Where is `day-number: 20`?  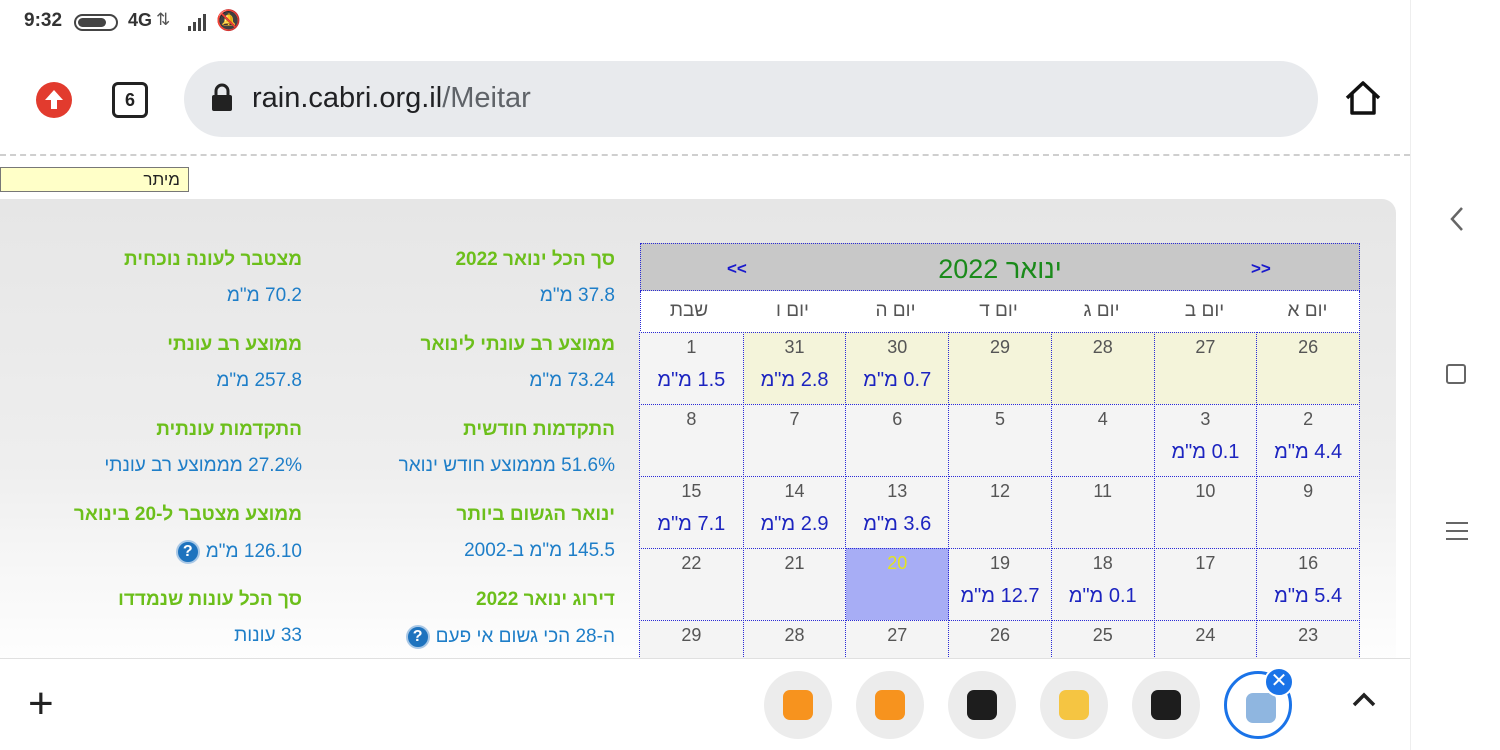 day-number: 20 is located at coordinates (897, 563).